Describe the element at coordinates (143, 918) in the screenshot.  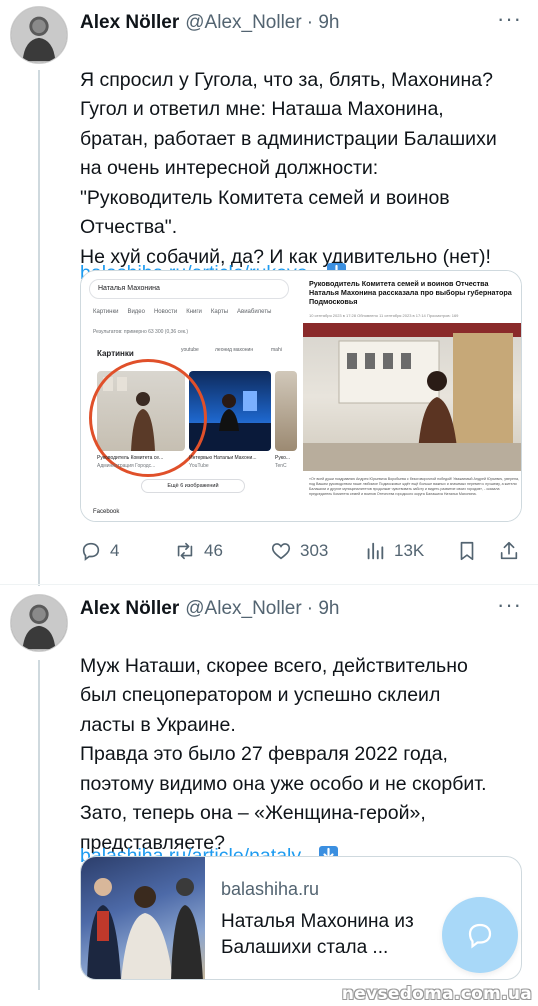
I see `card-image` at that location.